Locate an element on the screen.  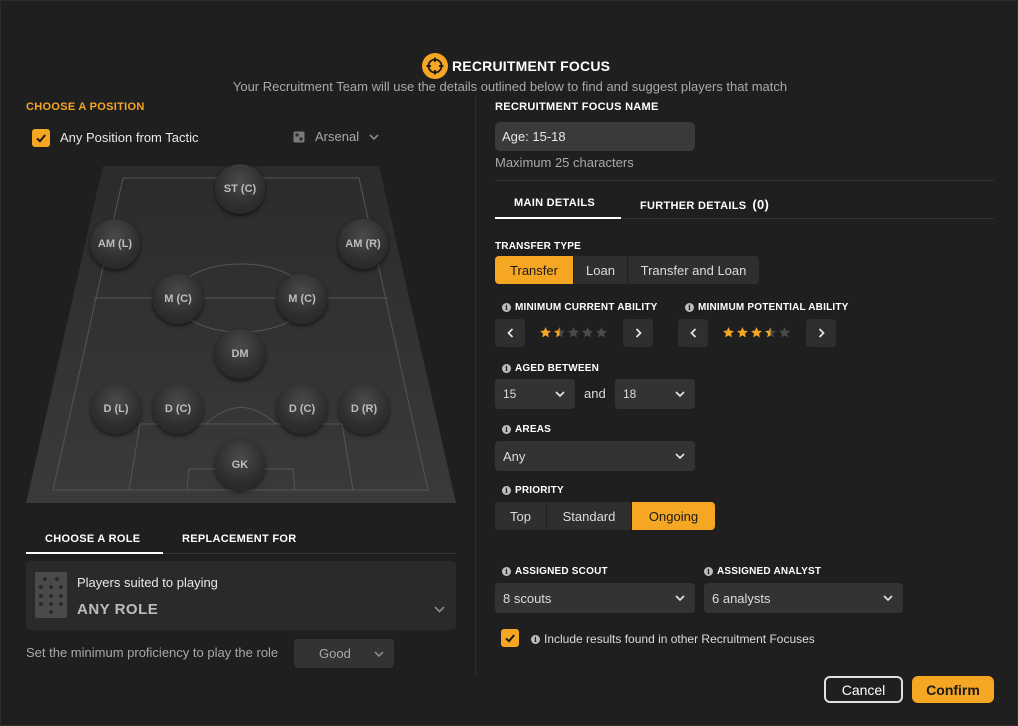
tab-replacement-for: REPLACEMENT FOR is located at coordinates (239, 539).